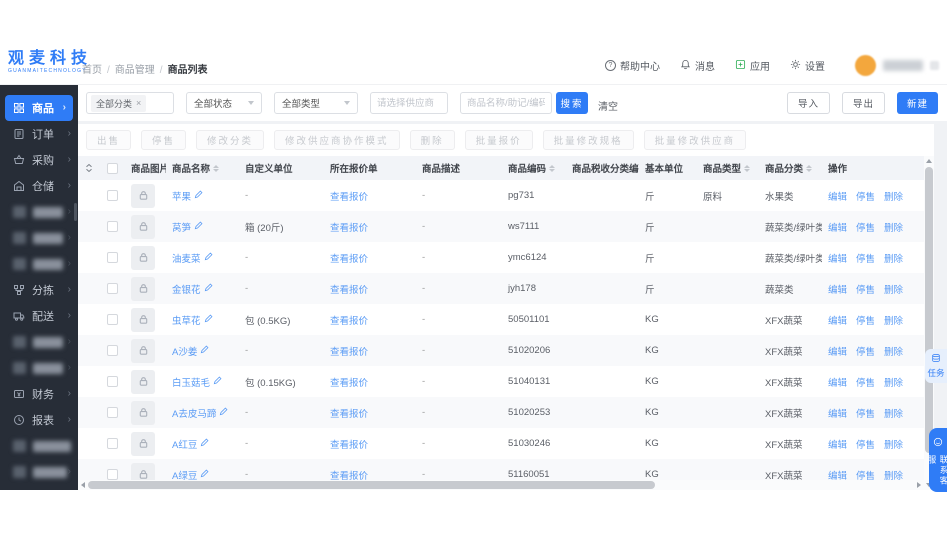 This screenshot has width=947, height=546. I want to click on scroll-up-icon, so click(929, 161).